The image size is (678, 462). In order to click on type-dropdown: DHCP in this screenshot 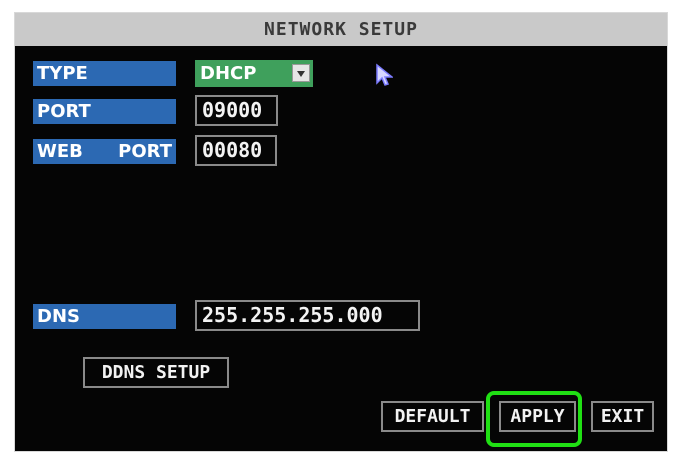, I will do `click(254, 73)`.